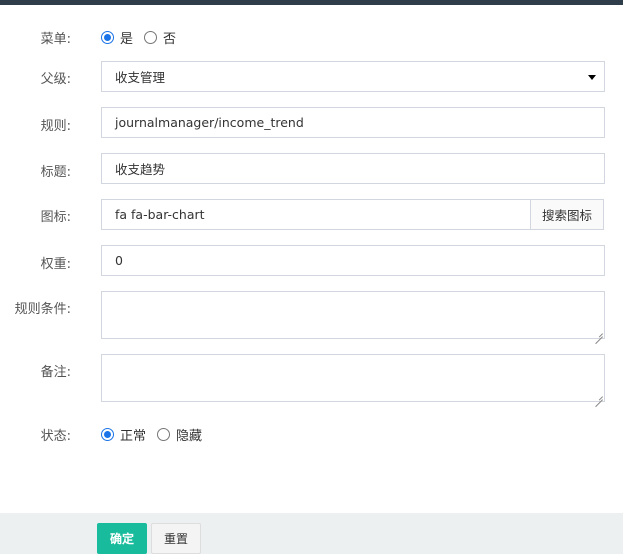 The width and height of the screenshot is (623, 554). Describe the element at coordinates (316, 214) in the screenshot. I see `icon-input: fa fa-bar-chart` at that location.